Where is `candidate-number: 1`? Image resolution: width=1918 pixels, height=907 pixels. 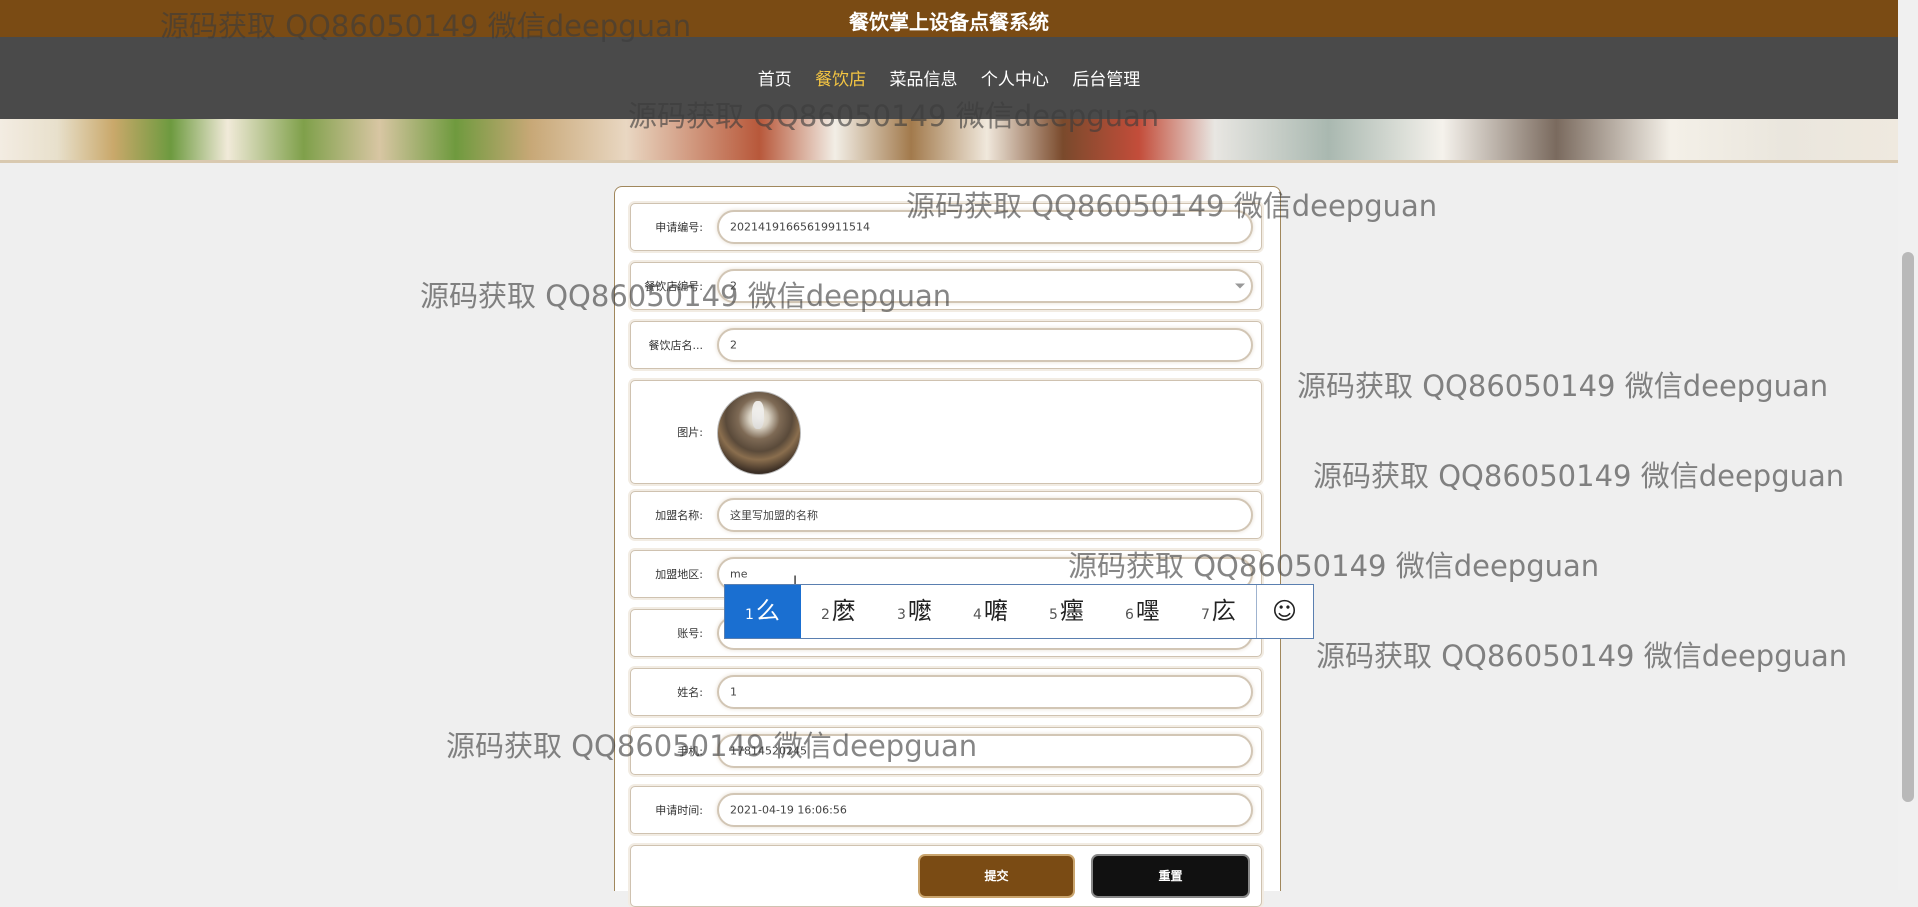
candidate-number: 1 is located at coordinates (749, 615).